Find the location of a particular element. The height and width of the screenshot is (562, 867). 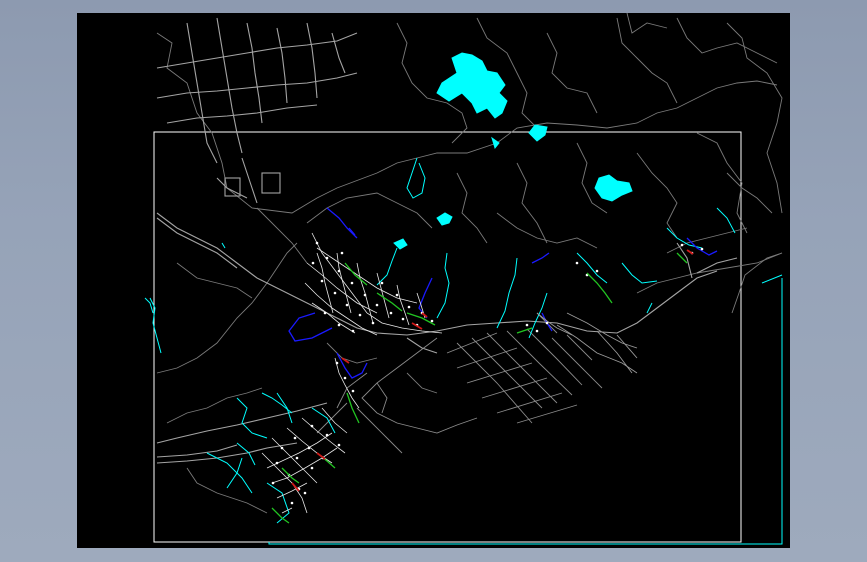

reservoir-north is located at coordinates (472, 85).